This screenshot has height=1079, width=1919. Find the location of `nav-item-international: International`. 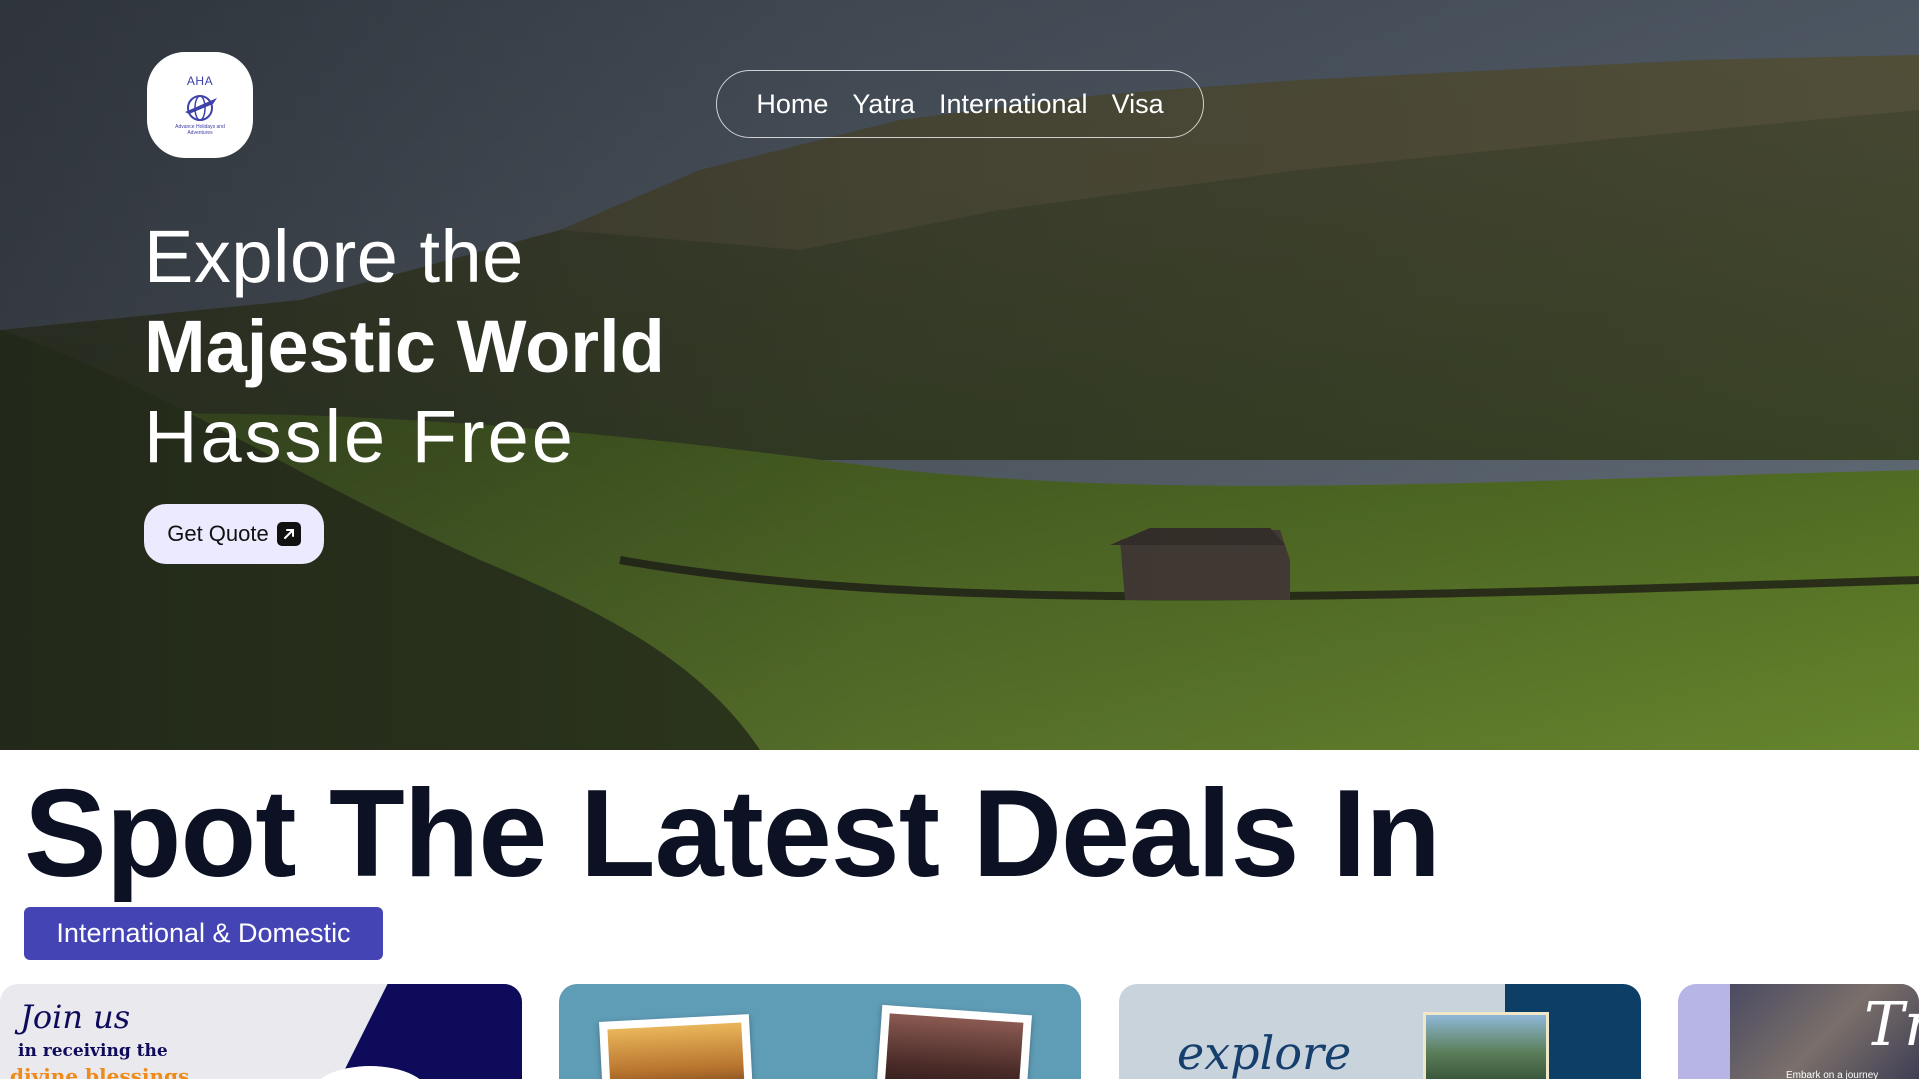

nav-item-international: International is located at coordinates (1013, 104).